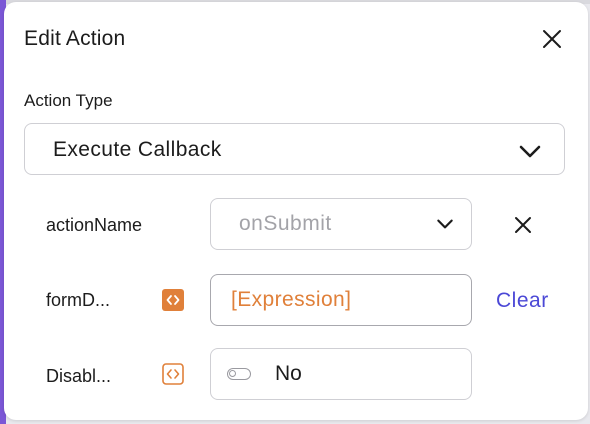  What do you see at coordinates (75, 38) in the screenshot?
I see `dialog-title: Edit Action` at bounding box center [75, 38].